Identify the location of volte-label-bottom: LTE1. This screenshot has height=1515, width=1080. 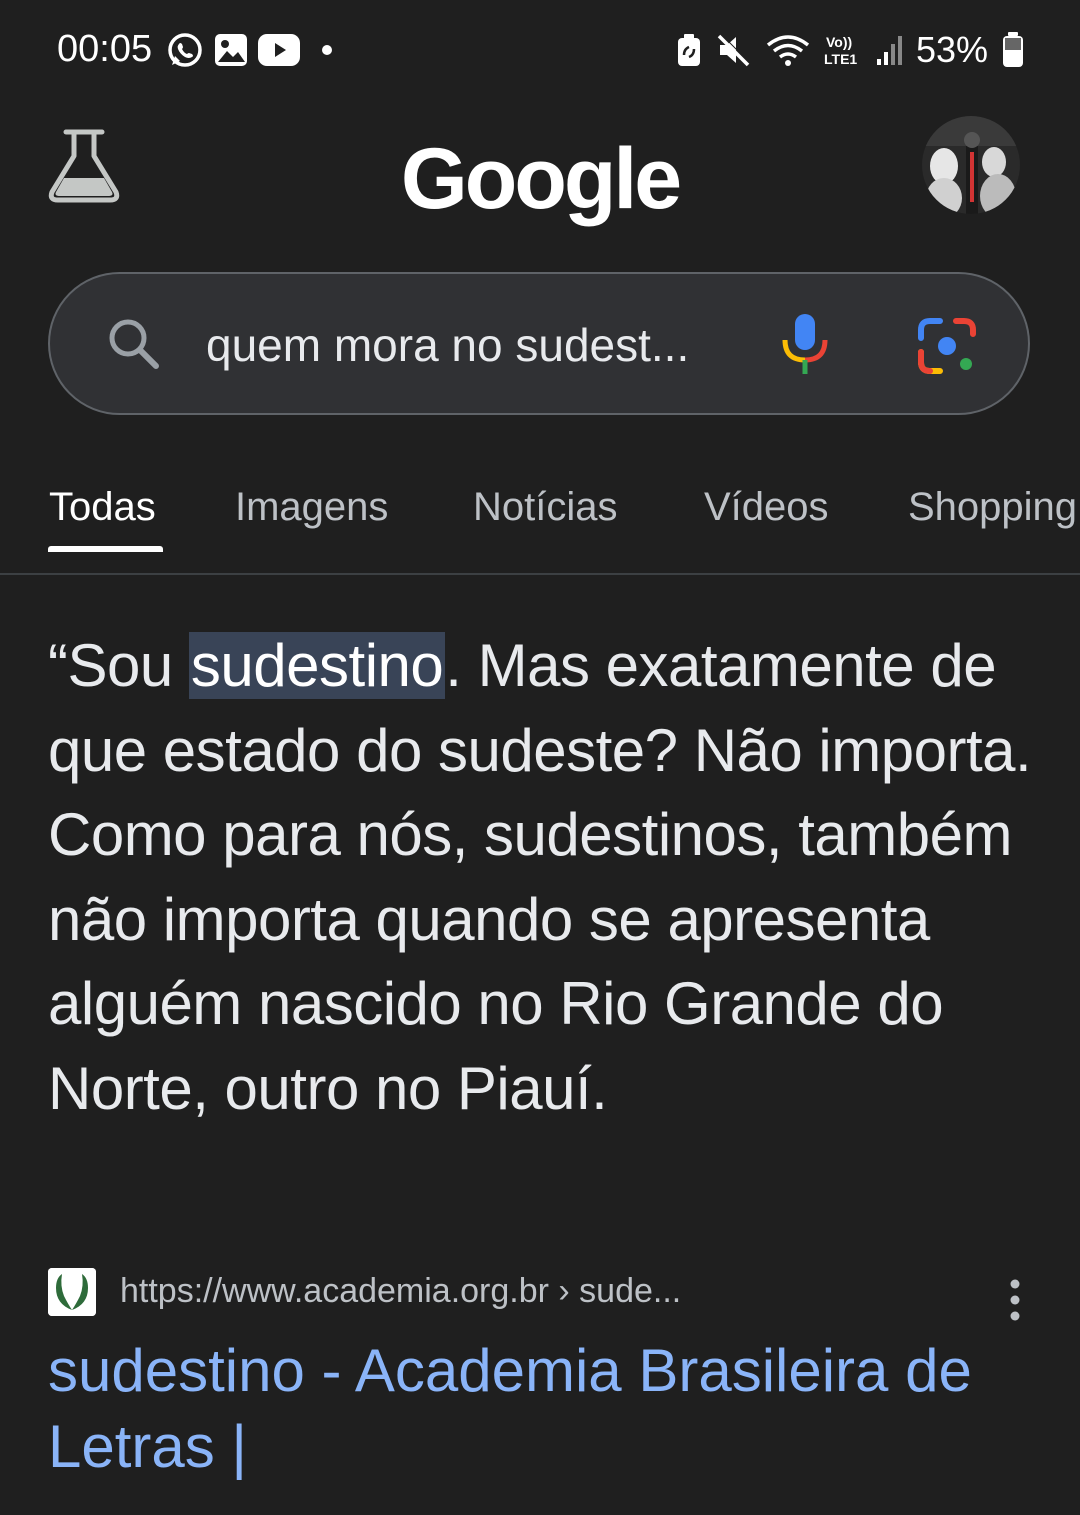
(840, 59).